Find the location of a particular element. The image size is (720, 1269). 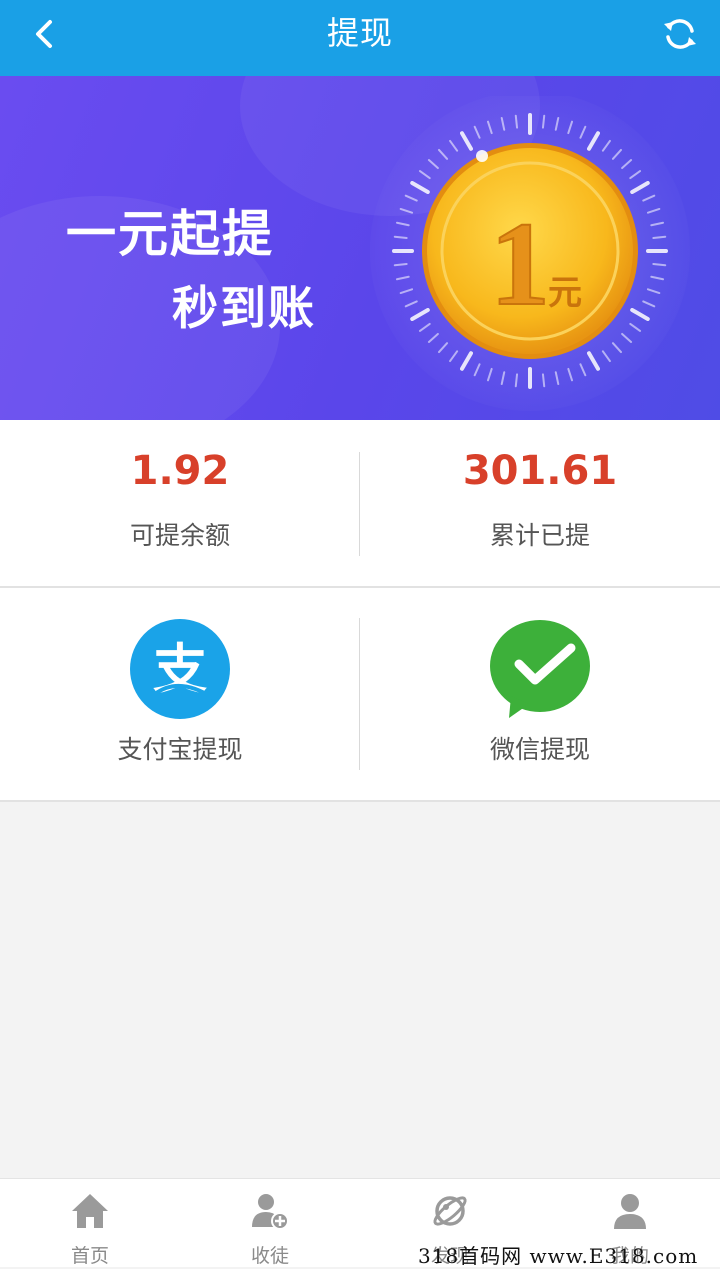

balance-summary: 1.92 可提余额 301.61 累计已提 is located at coordinates (360, 504).